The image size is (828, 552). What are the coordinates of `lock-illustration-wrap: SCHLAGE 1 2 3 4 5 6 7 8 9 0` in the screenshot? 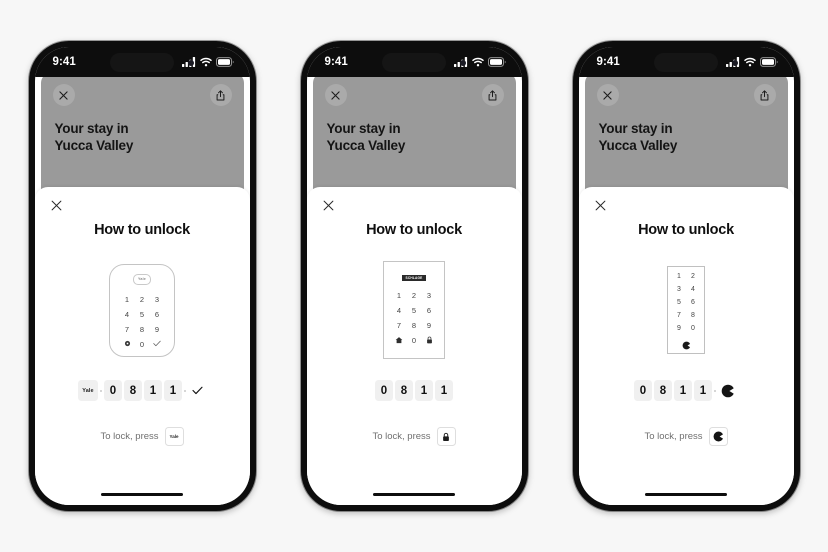 It's located at (414, 310).